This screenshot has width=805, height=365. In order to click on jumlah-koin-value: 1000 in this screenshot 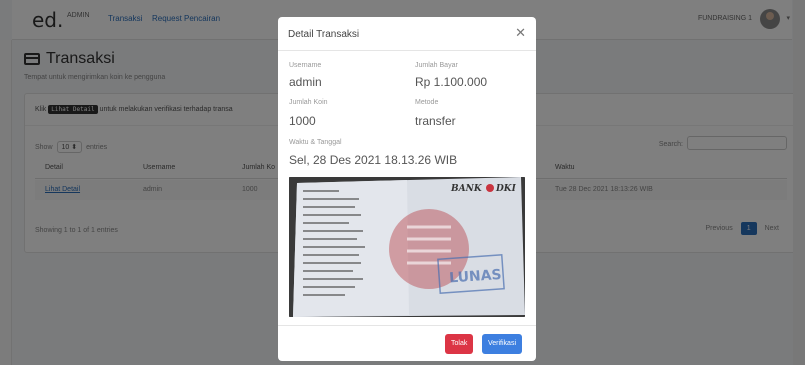, I will do `click(302, 121)`.